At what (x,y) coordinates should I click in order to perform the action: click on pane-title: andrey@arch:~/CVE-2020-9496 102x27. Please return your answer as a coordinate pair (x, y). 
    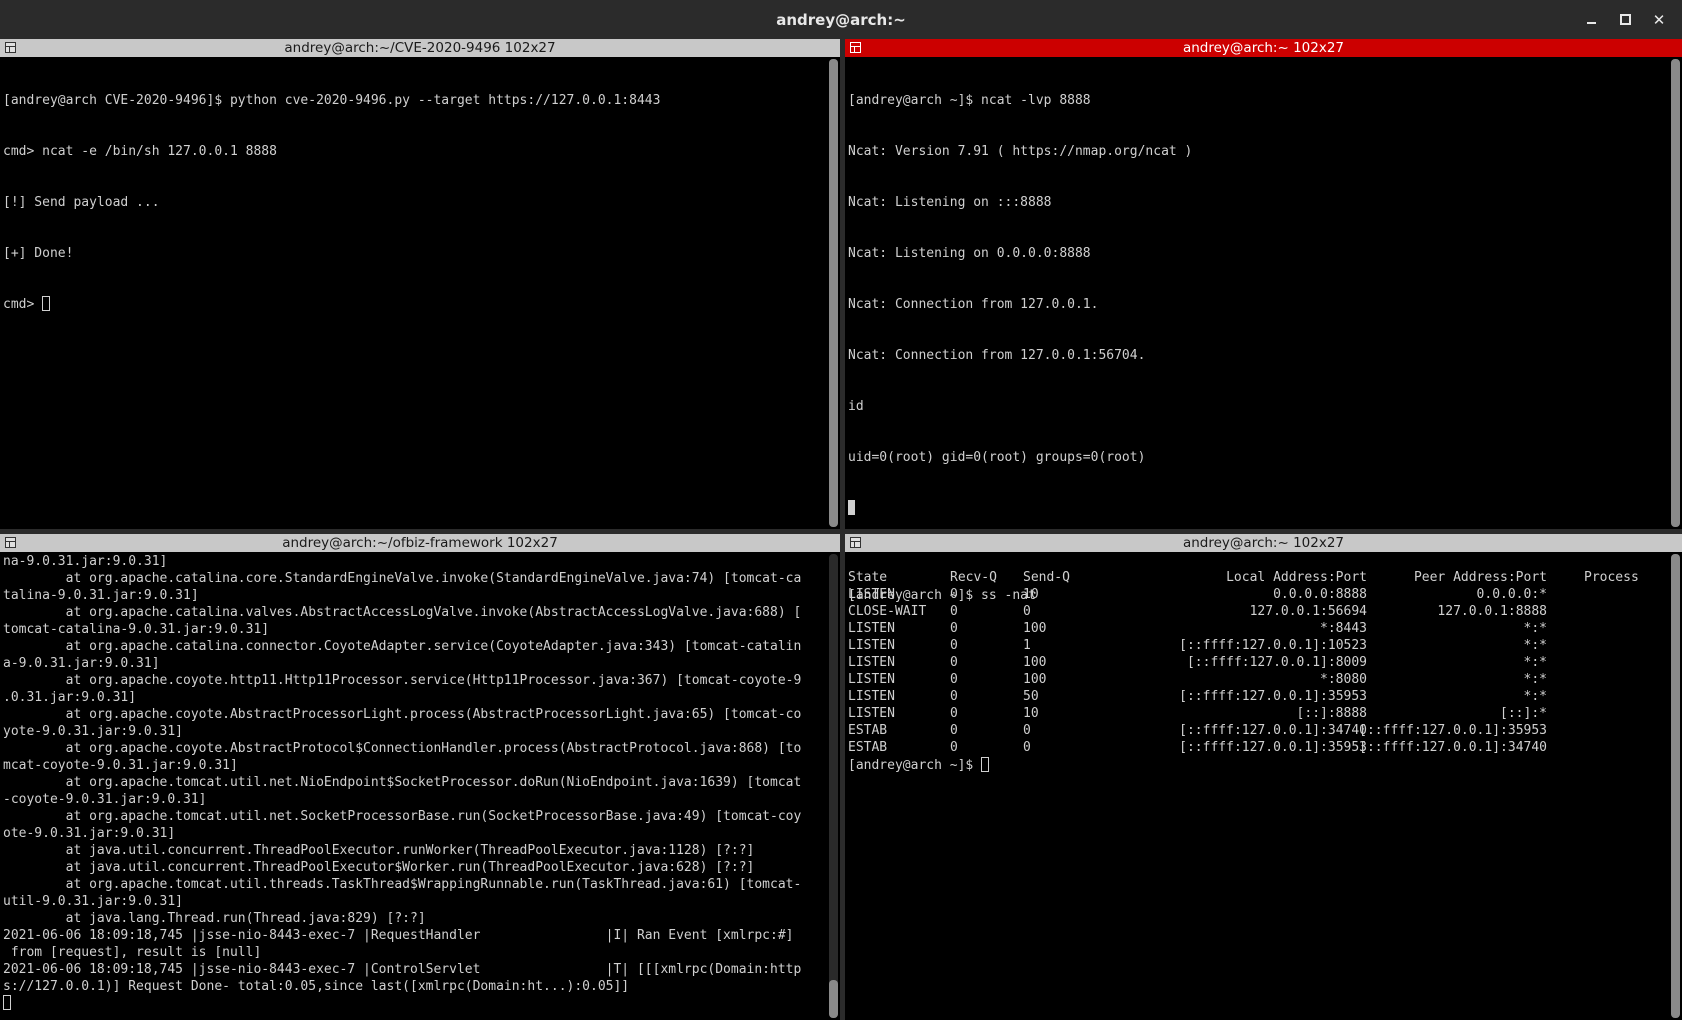
    Looking at the image, I should click on (420, 48).